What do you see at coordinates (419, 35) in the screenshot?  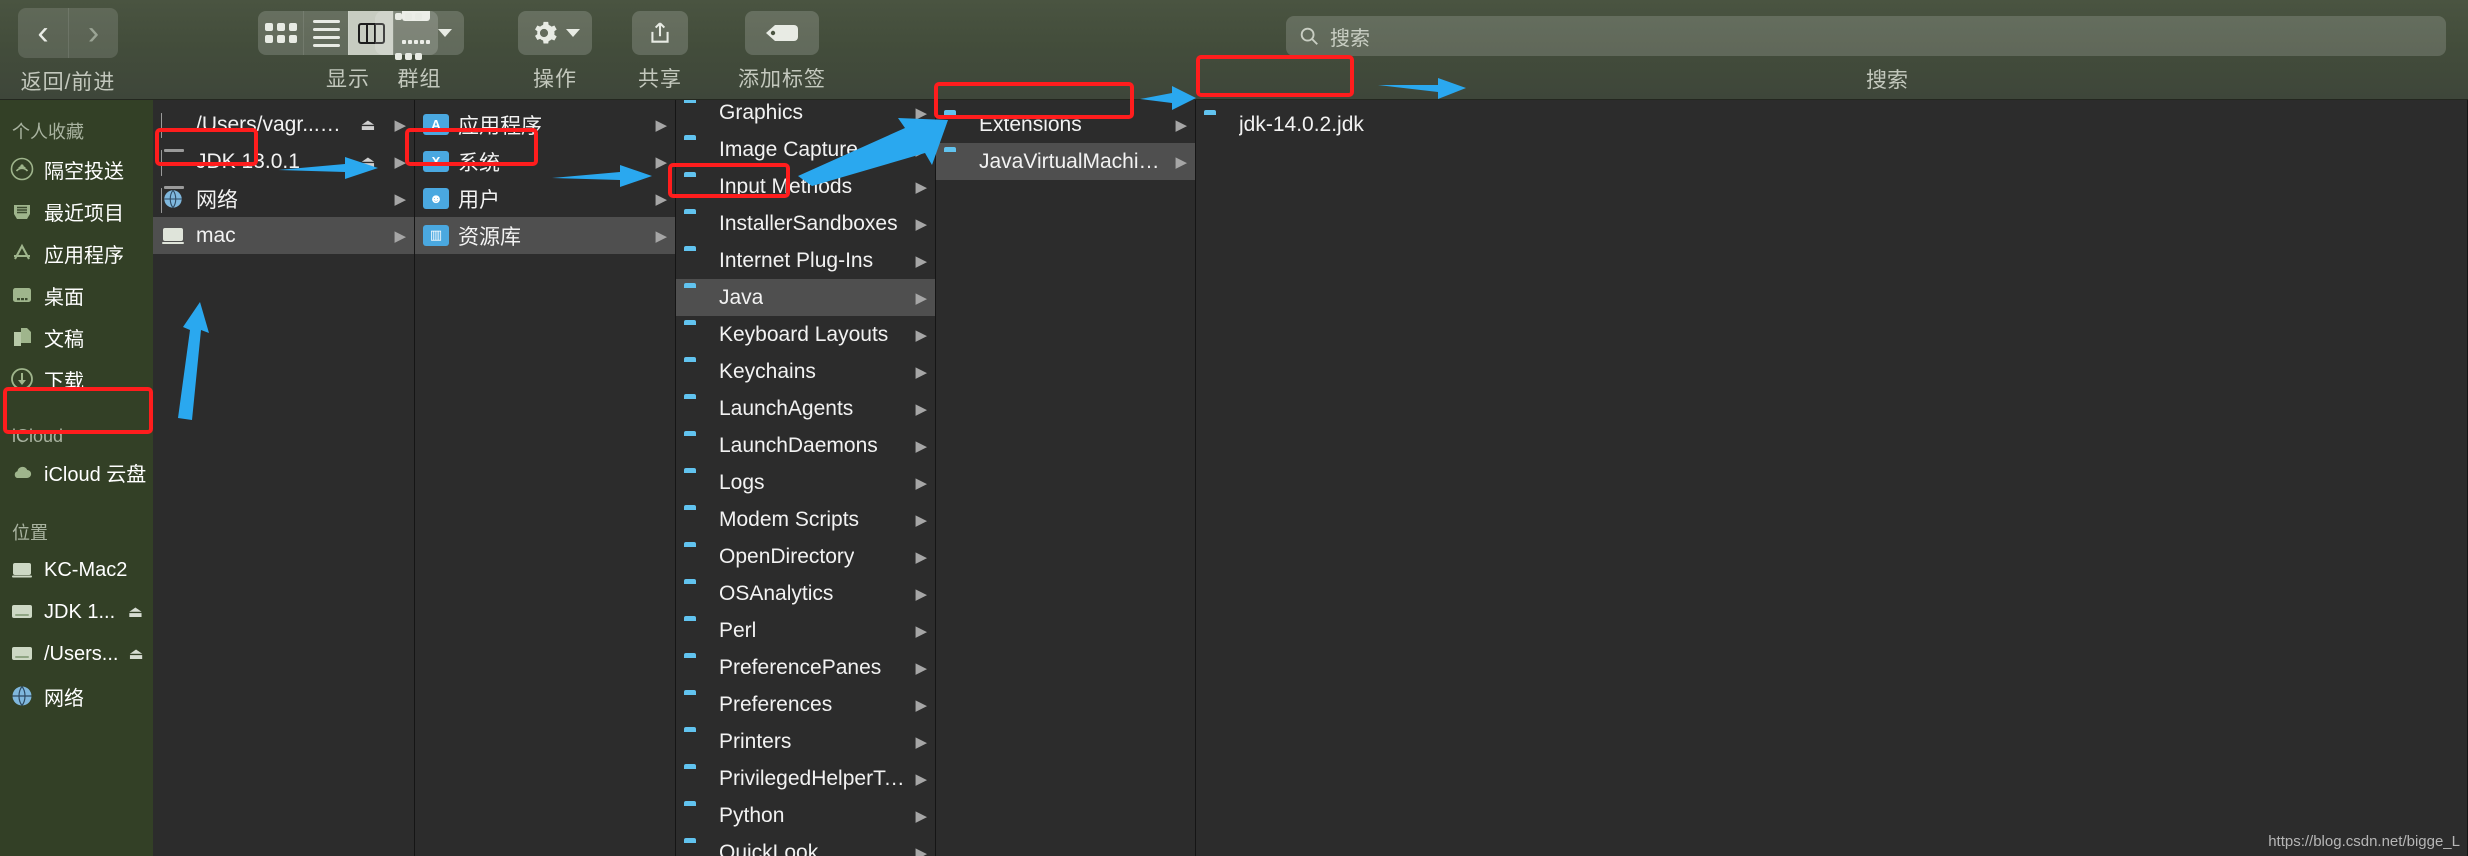 I see `group-button` at bounding box center [419, 35].